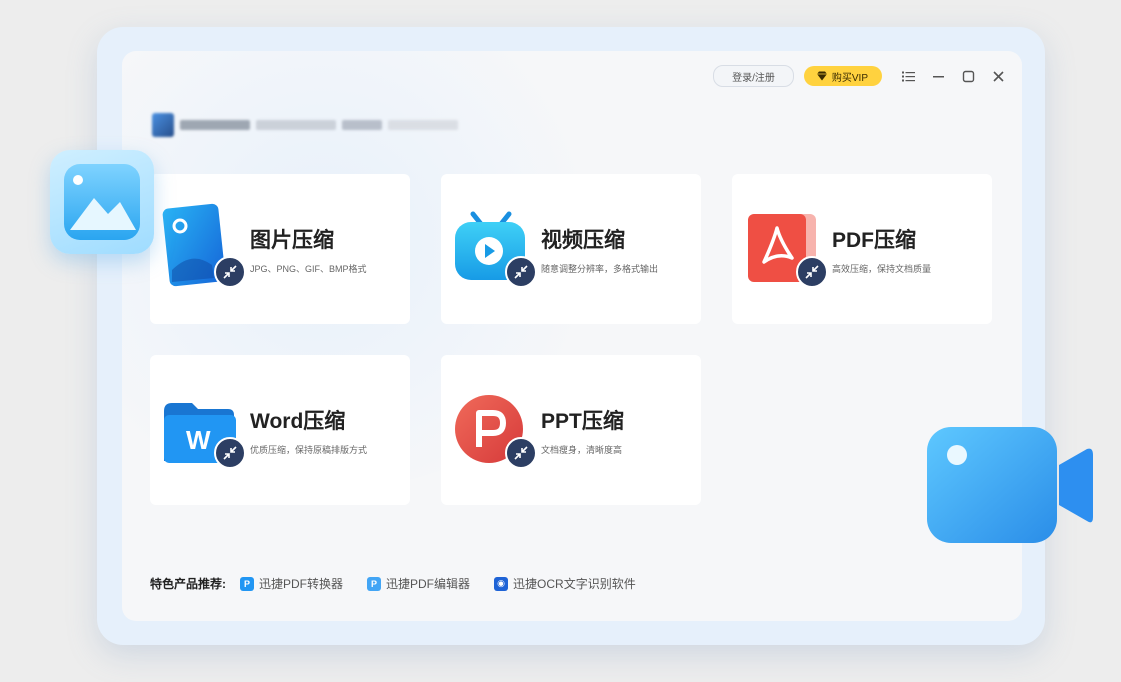  I want to click on word-compress-card: W Word压缩 优质压缩，保持原稿排版方式, so click(280, 430).